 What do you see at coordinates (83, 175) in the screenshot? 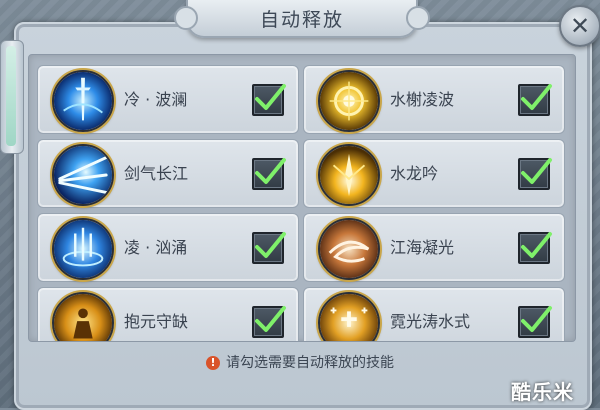
I see `sword-wave-icon` at bounding box center [83, 175].